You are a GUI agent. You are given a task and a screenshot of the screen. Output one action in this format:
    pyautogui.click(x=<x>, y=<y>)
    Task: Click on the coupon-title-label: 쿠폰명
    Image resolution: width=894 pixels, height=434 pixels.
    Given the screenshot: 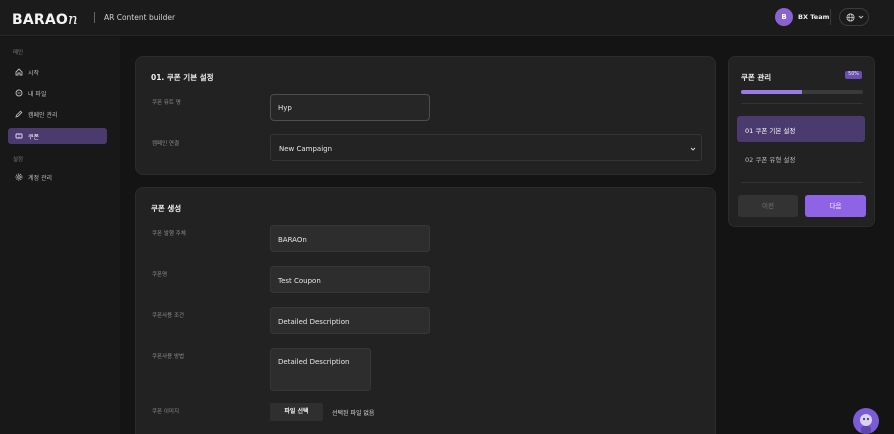 What is the action you would take?
    pyautogui.click(x=160, y=275)
    